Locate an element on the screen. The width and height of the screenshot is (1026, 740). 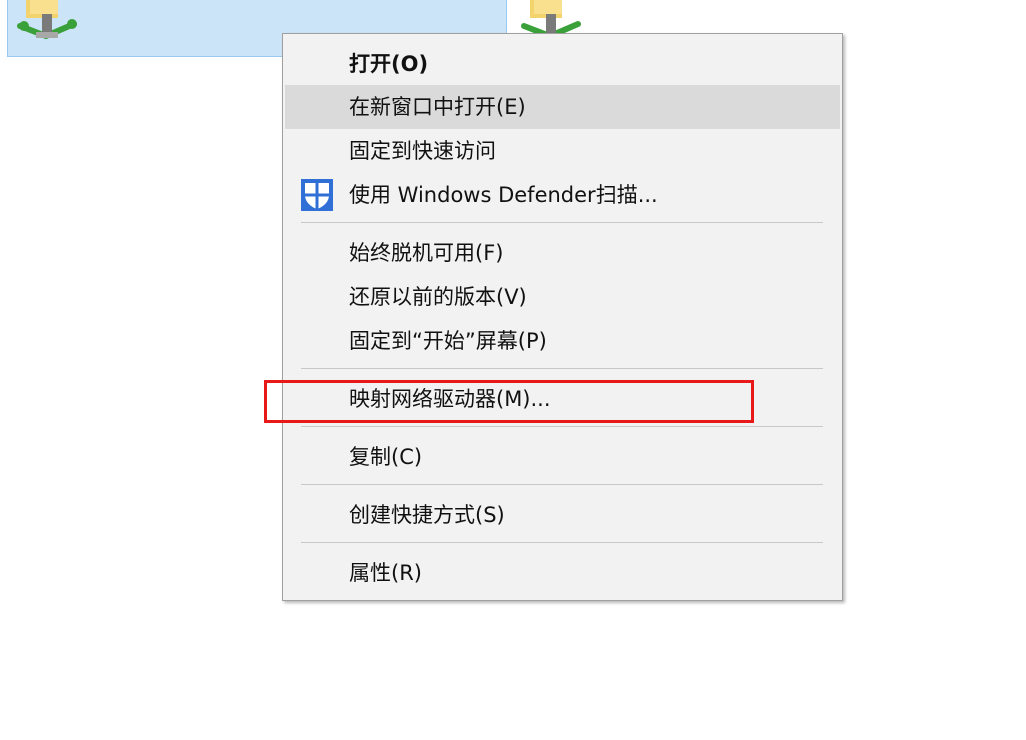
annotation-highlight-box is located at coordinates (509, 401).